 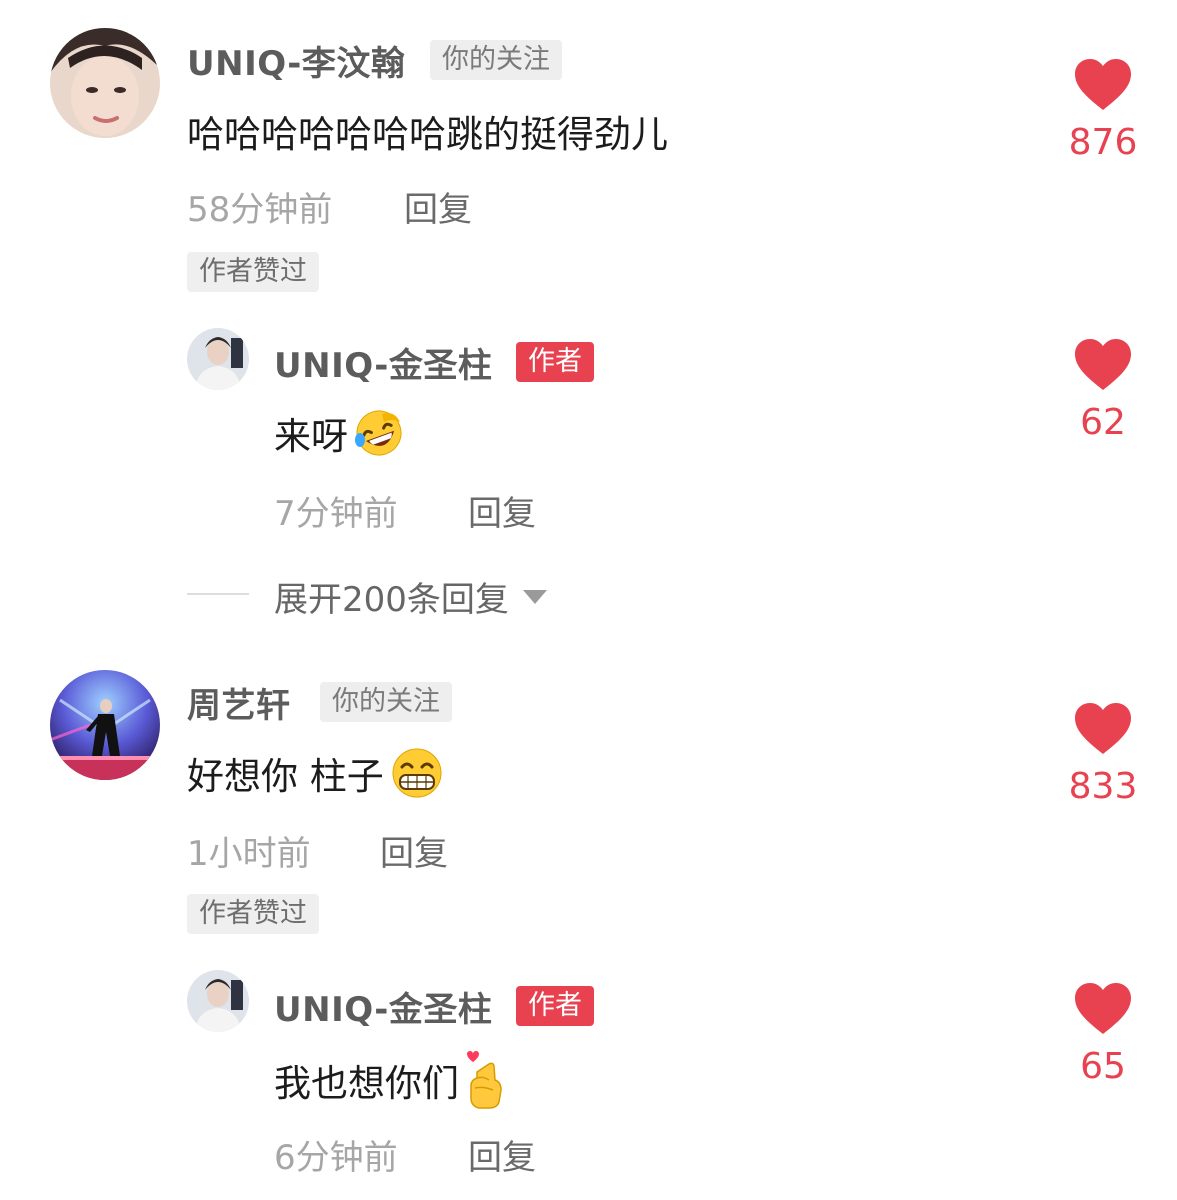 What do you see at coordinates (249, 854) in the screenshot?
I see `comment-time: 1小时前` at bounding box center [249, 854].